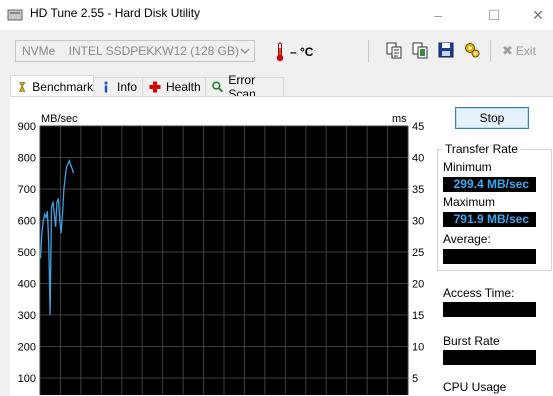 This screenshot has height=396, width=553. I want to click on exit-button: ✖ Exit, so click(519, 51).